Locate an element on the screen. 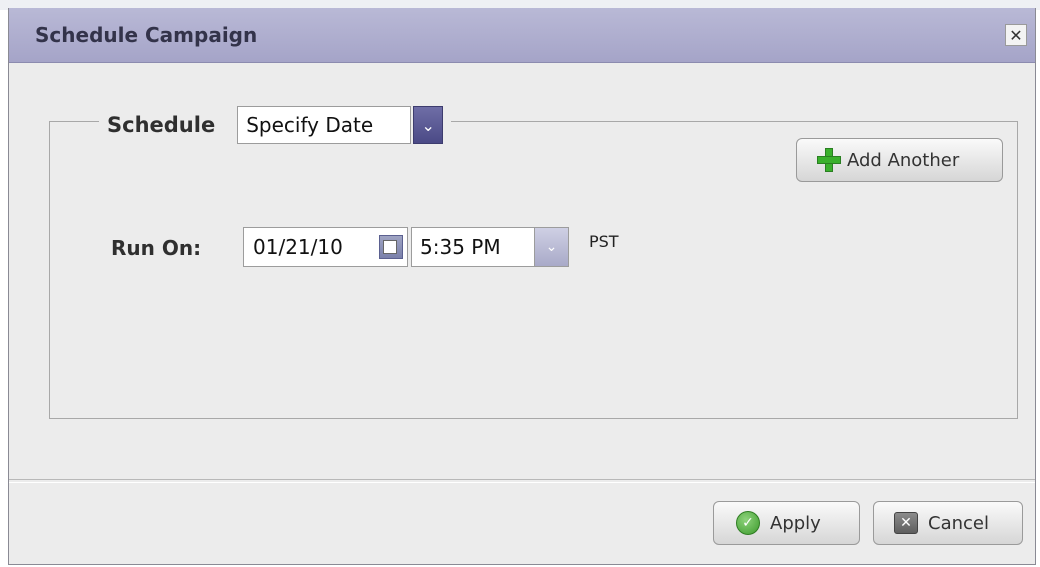 The height and width of the screenshot is (567, 1040). close-button: ✕ is located at coordinates (1016, 35).